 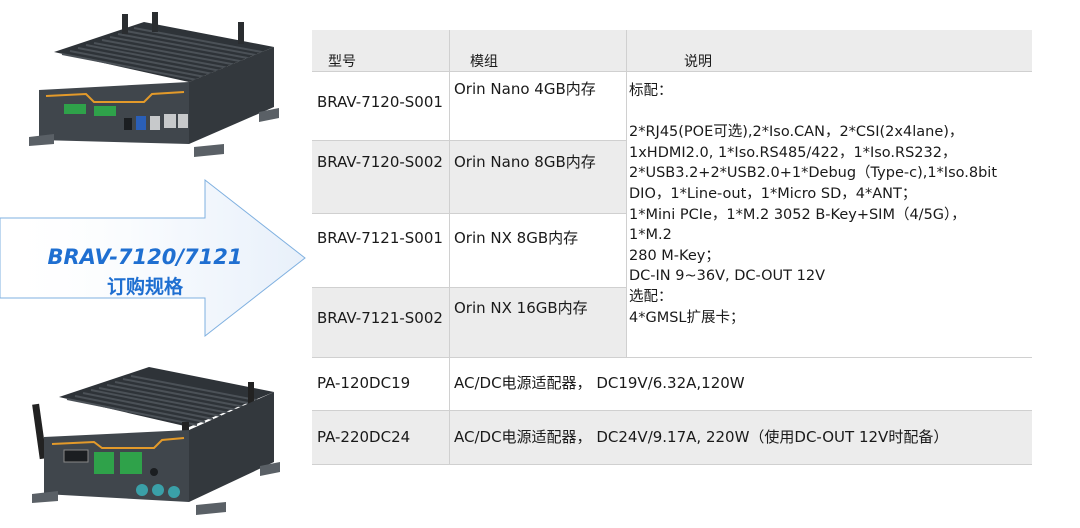 What do you see at coordinates (380, 318) in the screenshot?
I see `model-cell: BRAV-7121-S002` at bounding box center [380, 318].